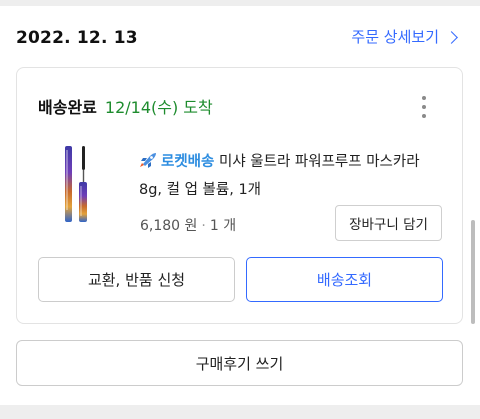  Describe the element at coordinates (148, 160) in the screenshot. I see `rocket-icon` at that location.